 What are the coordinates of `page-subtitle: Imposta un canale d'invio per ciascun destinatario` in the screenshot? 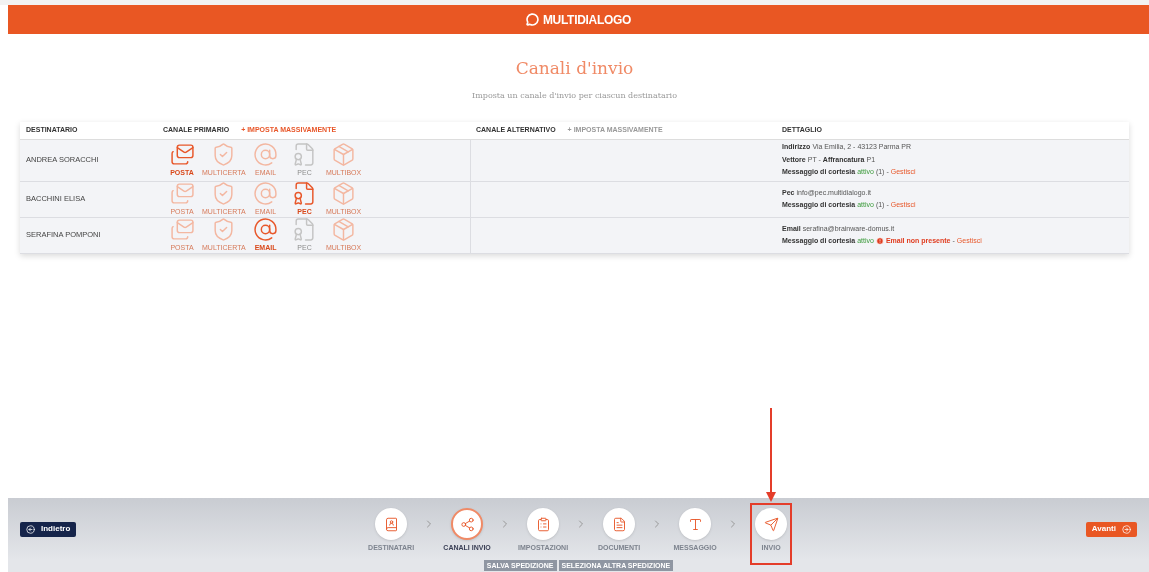 It's located at (574, 95).